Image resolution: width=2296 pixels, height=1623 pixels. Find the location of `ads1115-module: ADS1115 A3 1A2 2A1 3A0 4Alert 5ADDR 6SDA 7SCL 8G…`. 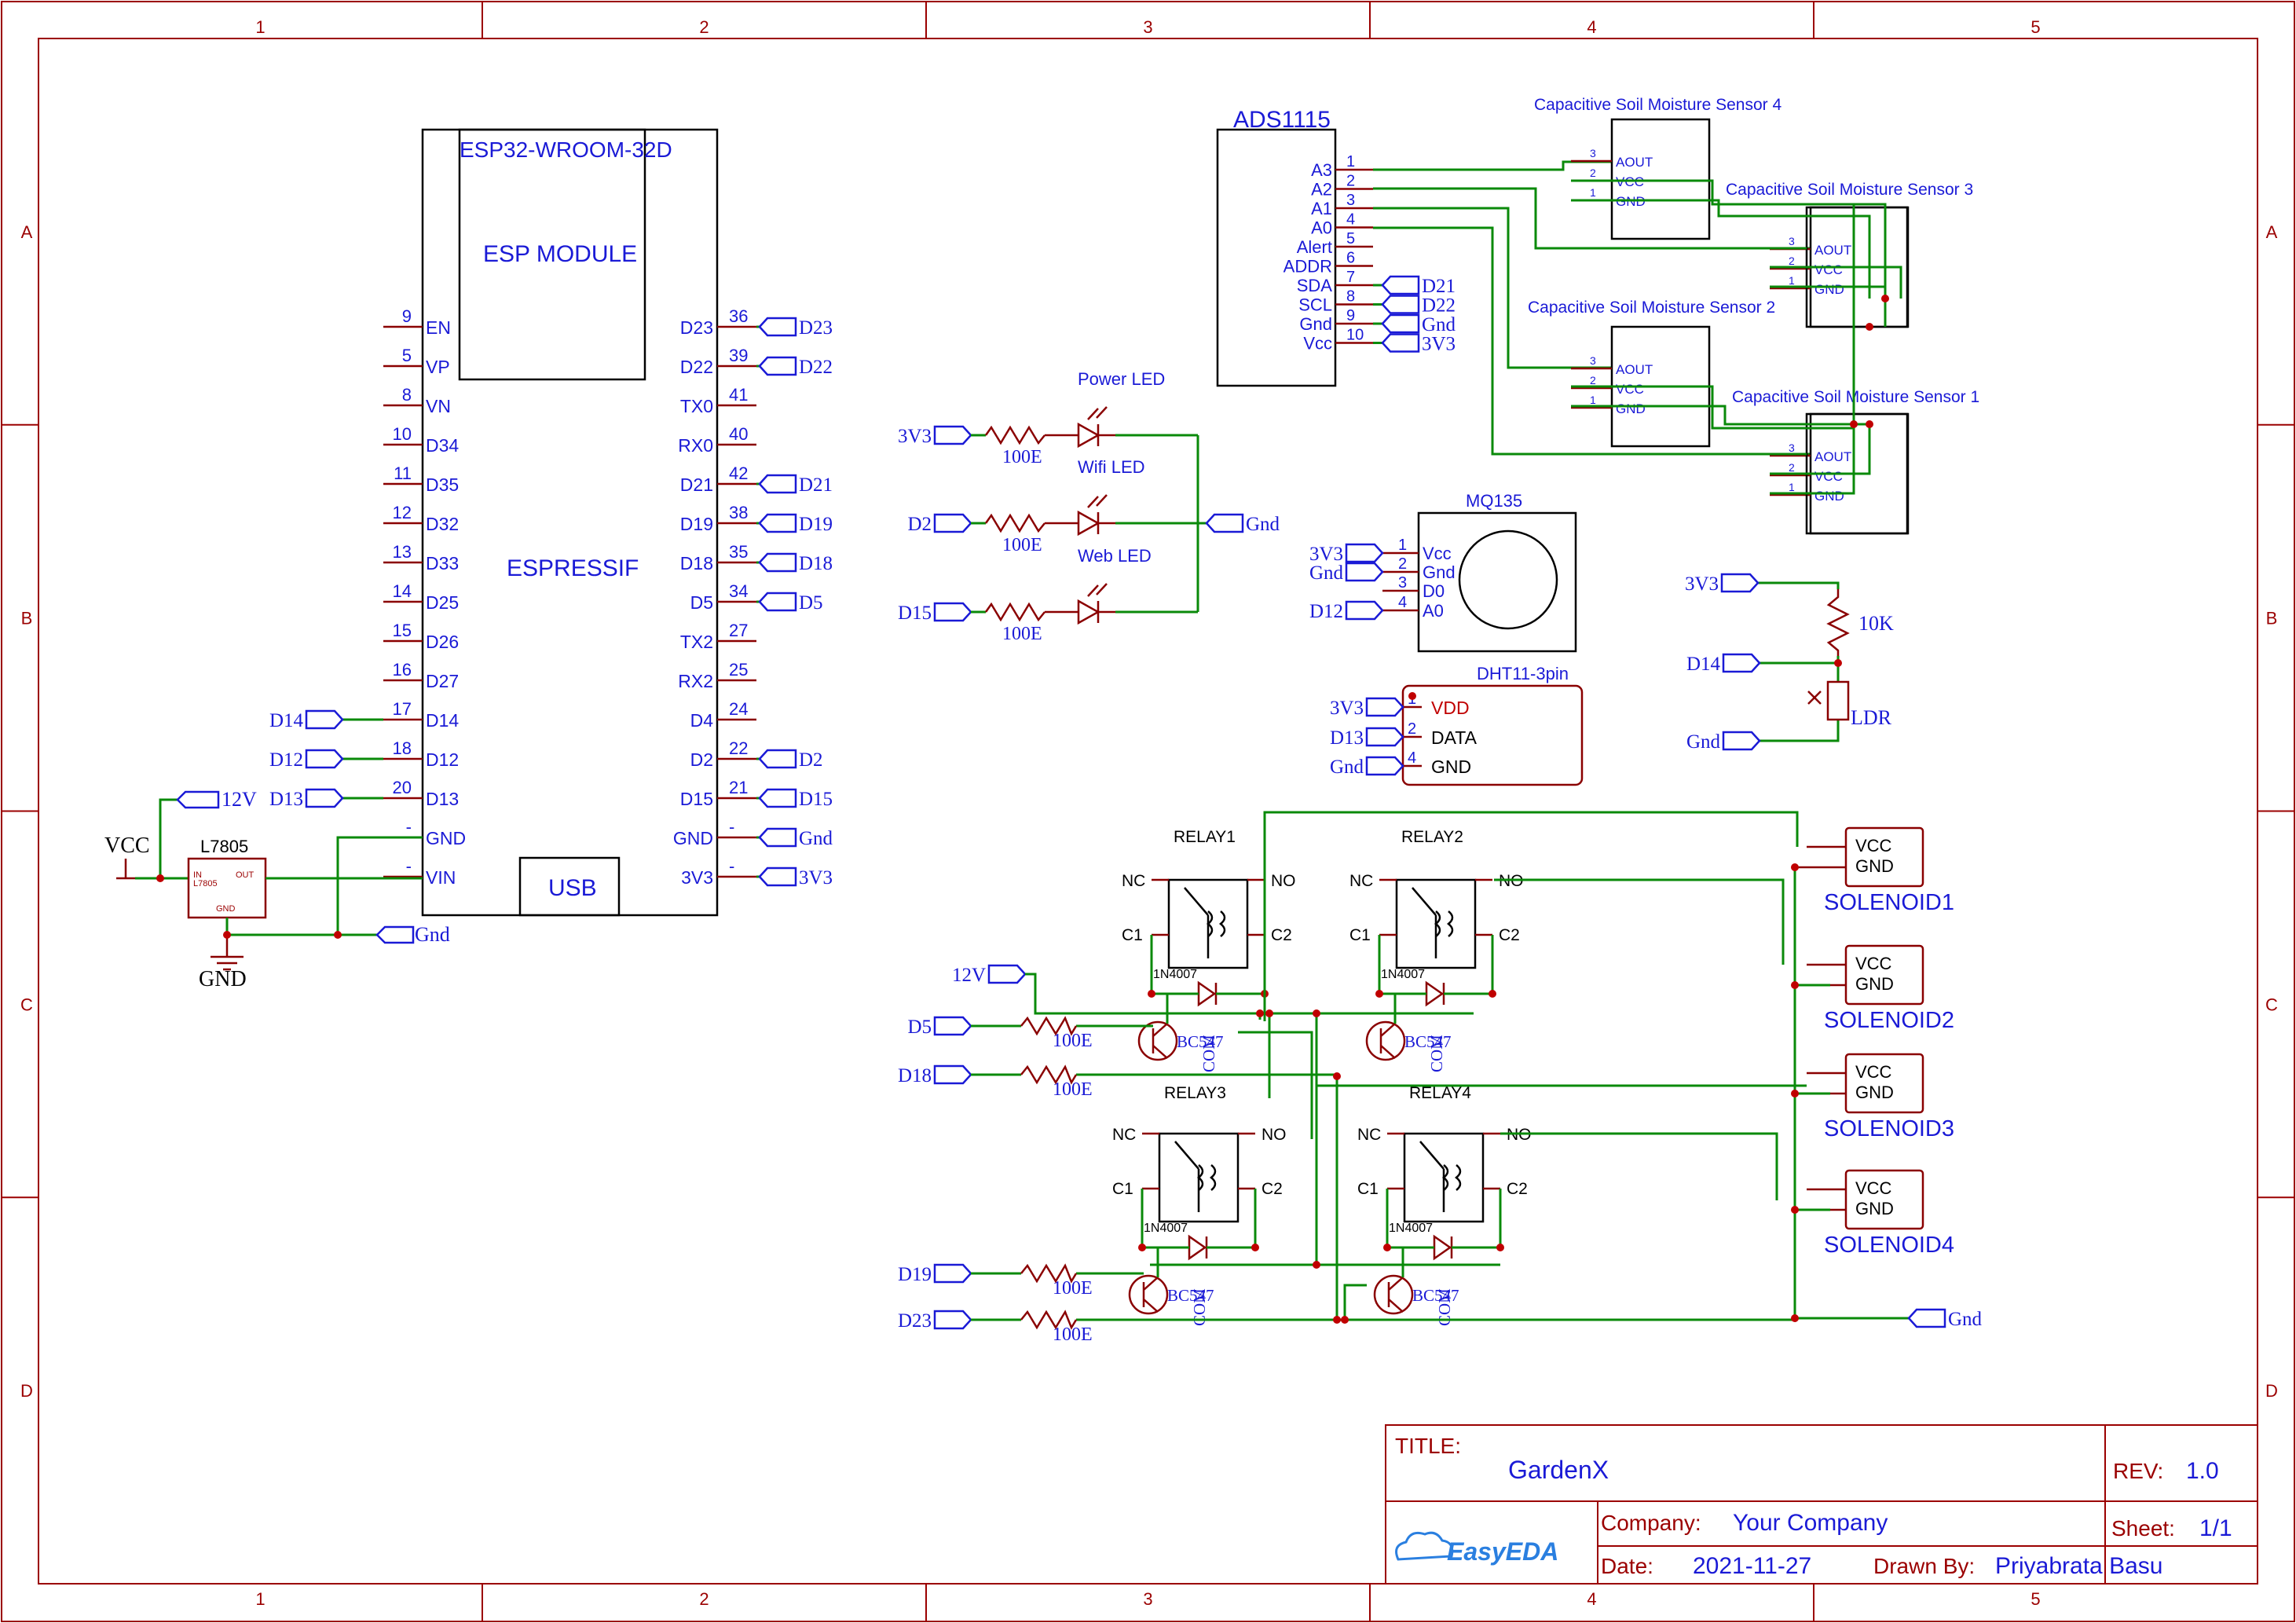

ads1115-module: ADS1115 A3 1A2 2A1 3A0 4Alert 5ADDR 6SDA 7SCL 8G… is located at coordinates (1513, 281).